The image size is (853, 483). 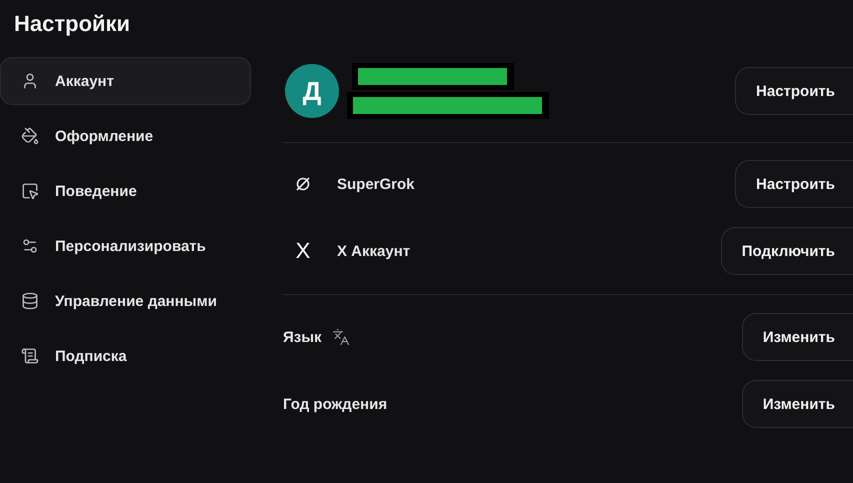 I want to click on service-label: X Аккаунт, so click(x=373, y=251).